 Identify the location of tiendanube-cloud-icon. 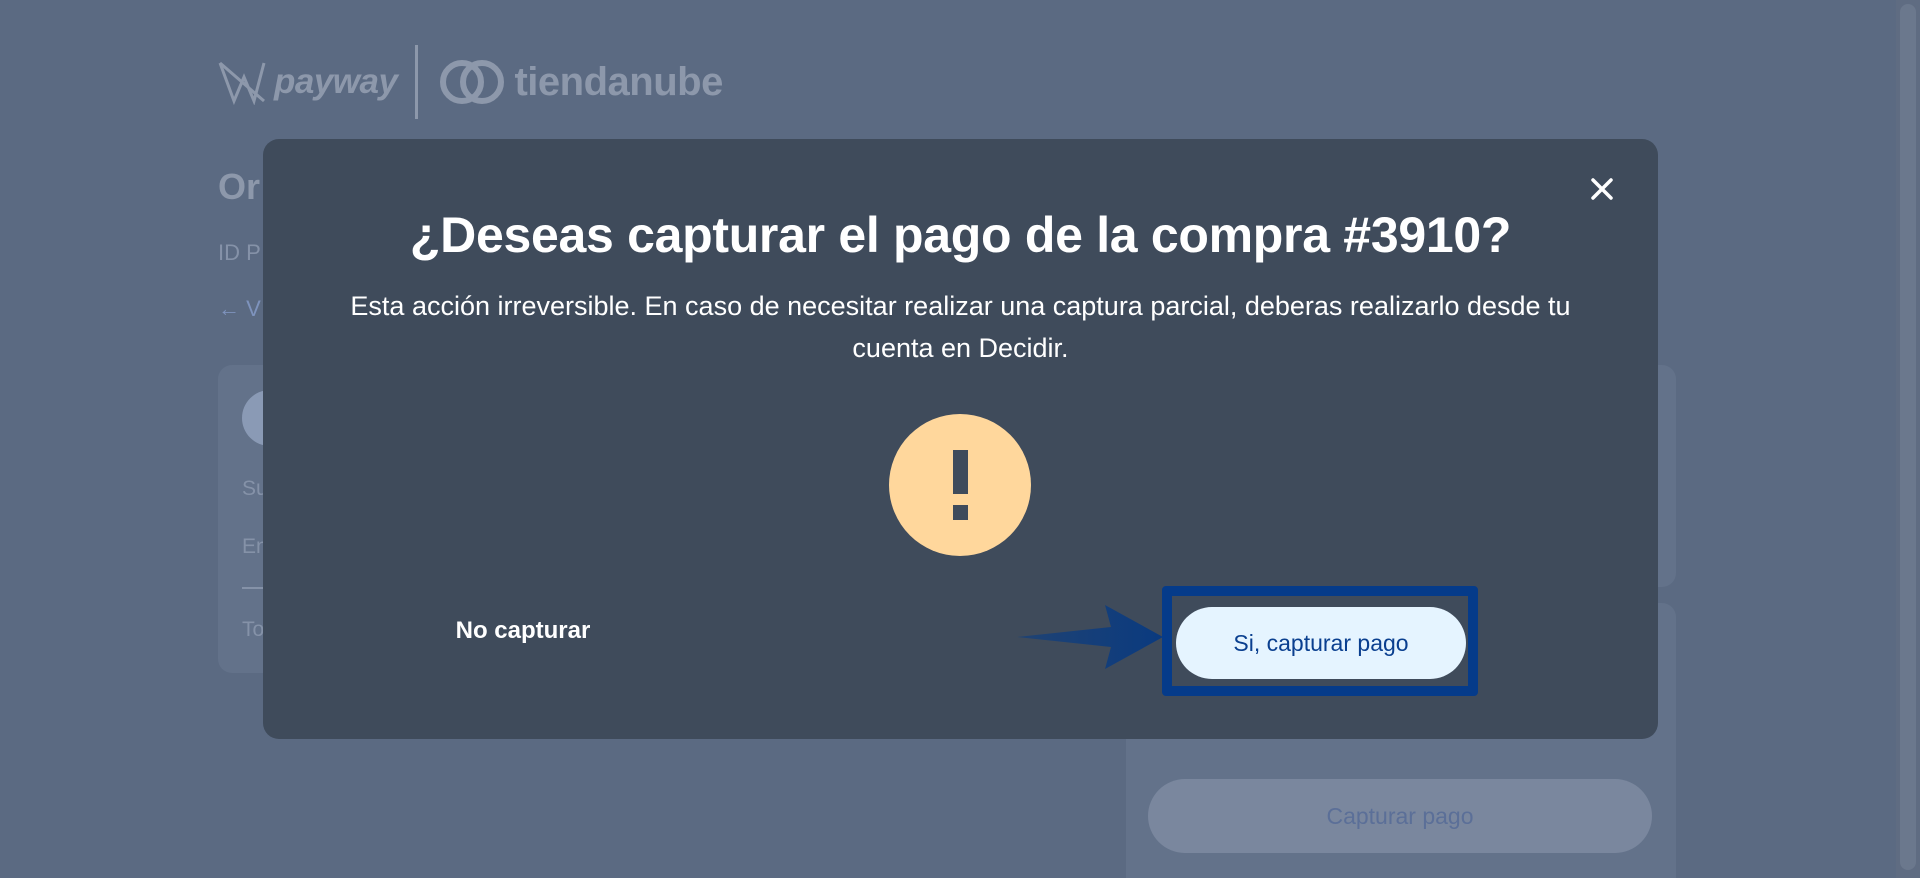
(472, 82).